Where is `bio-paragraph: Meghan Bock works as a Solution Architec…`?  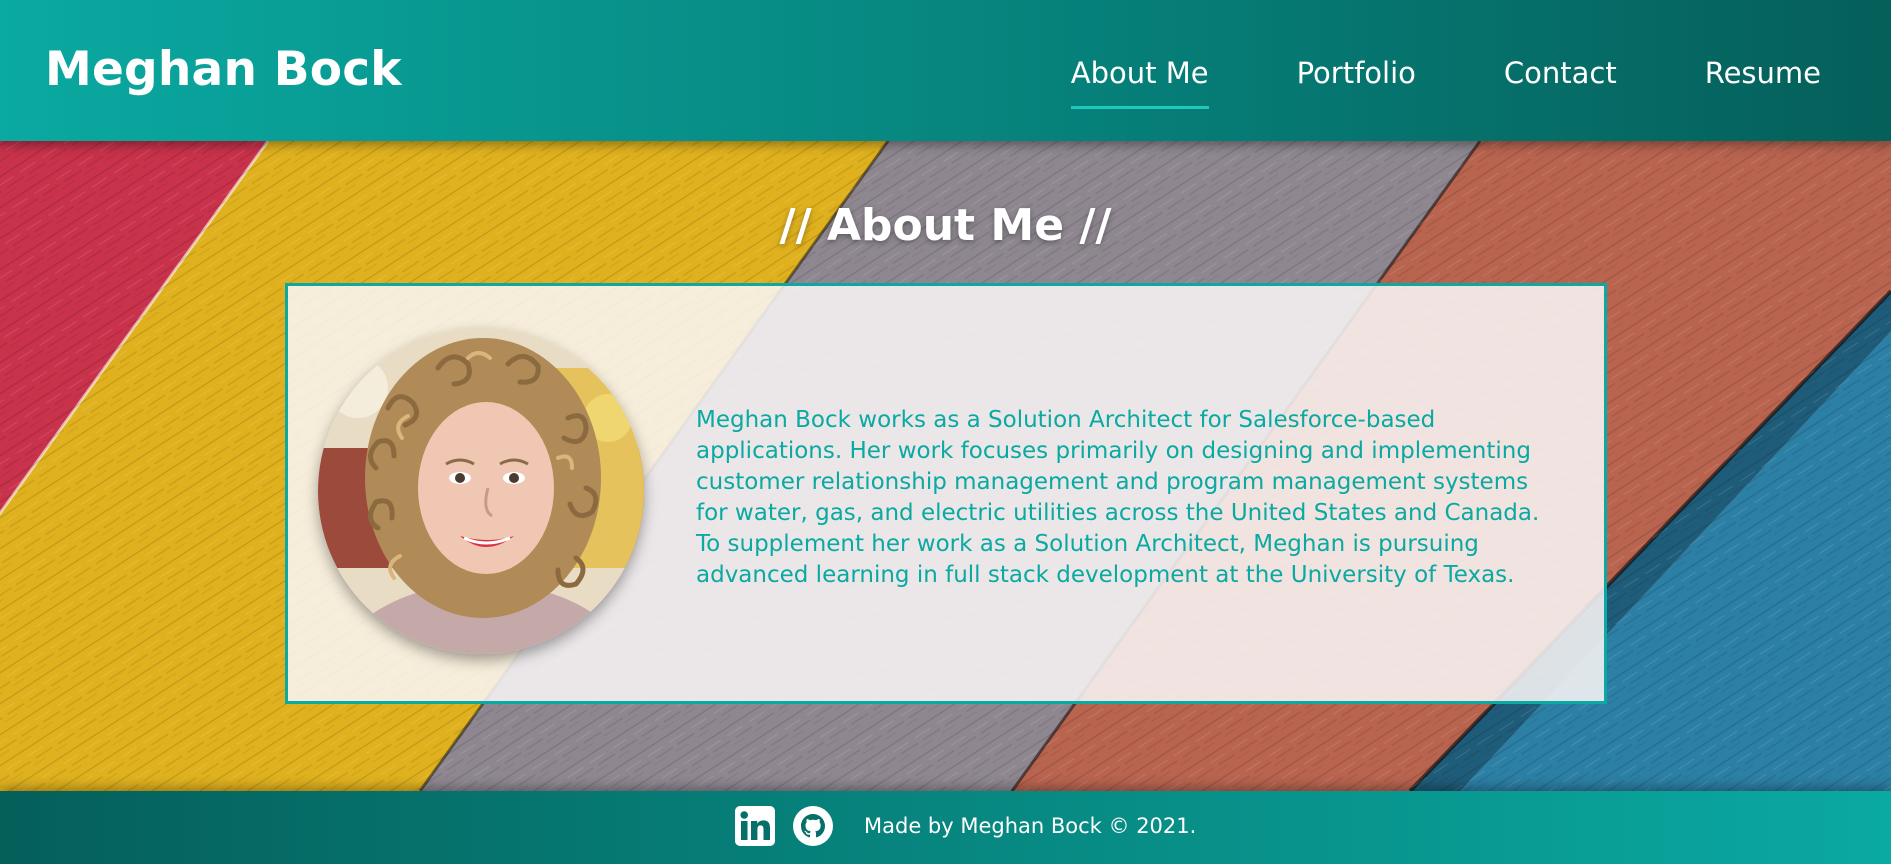 bio-paragraph: Meghan Bock works as a Solution Architec… is located at coordinates (1118, 497).